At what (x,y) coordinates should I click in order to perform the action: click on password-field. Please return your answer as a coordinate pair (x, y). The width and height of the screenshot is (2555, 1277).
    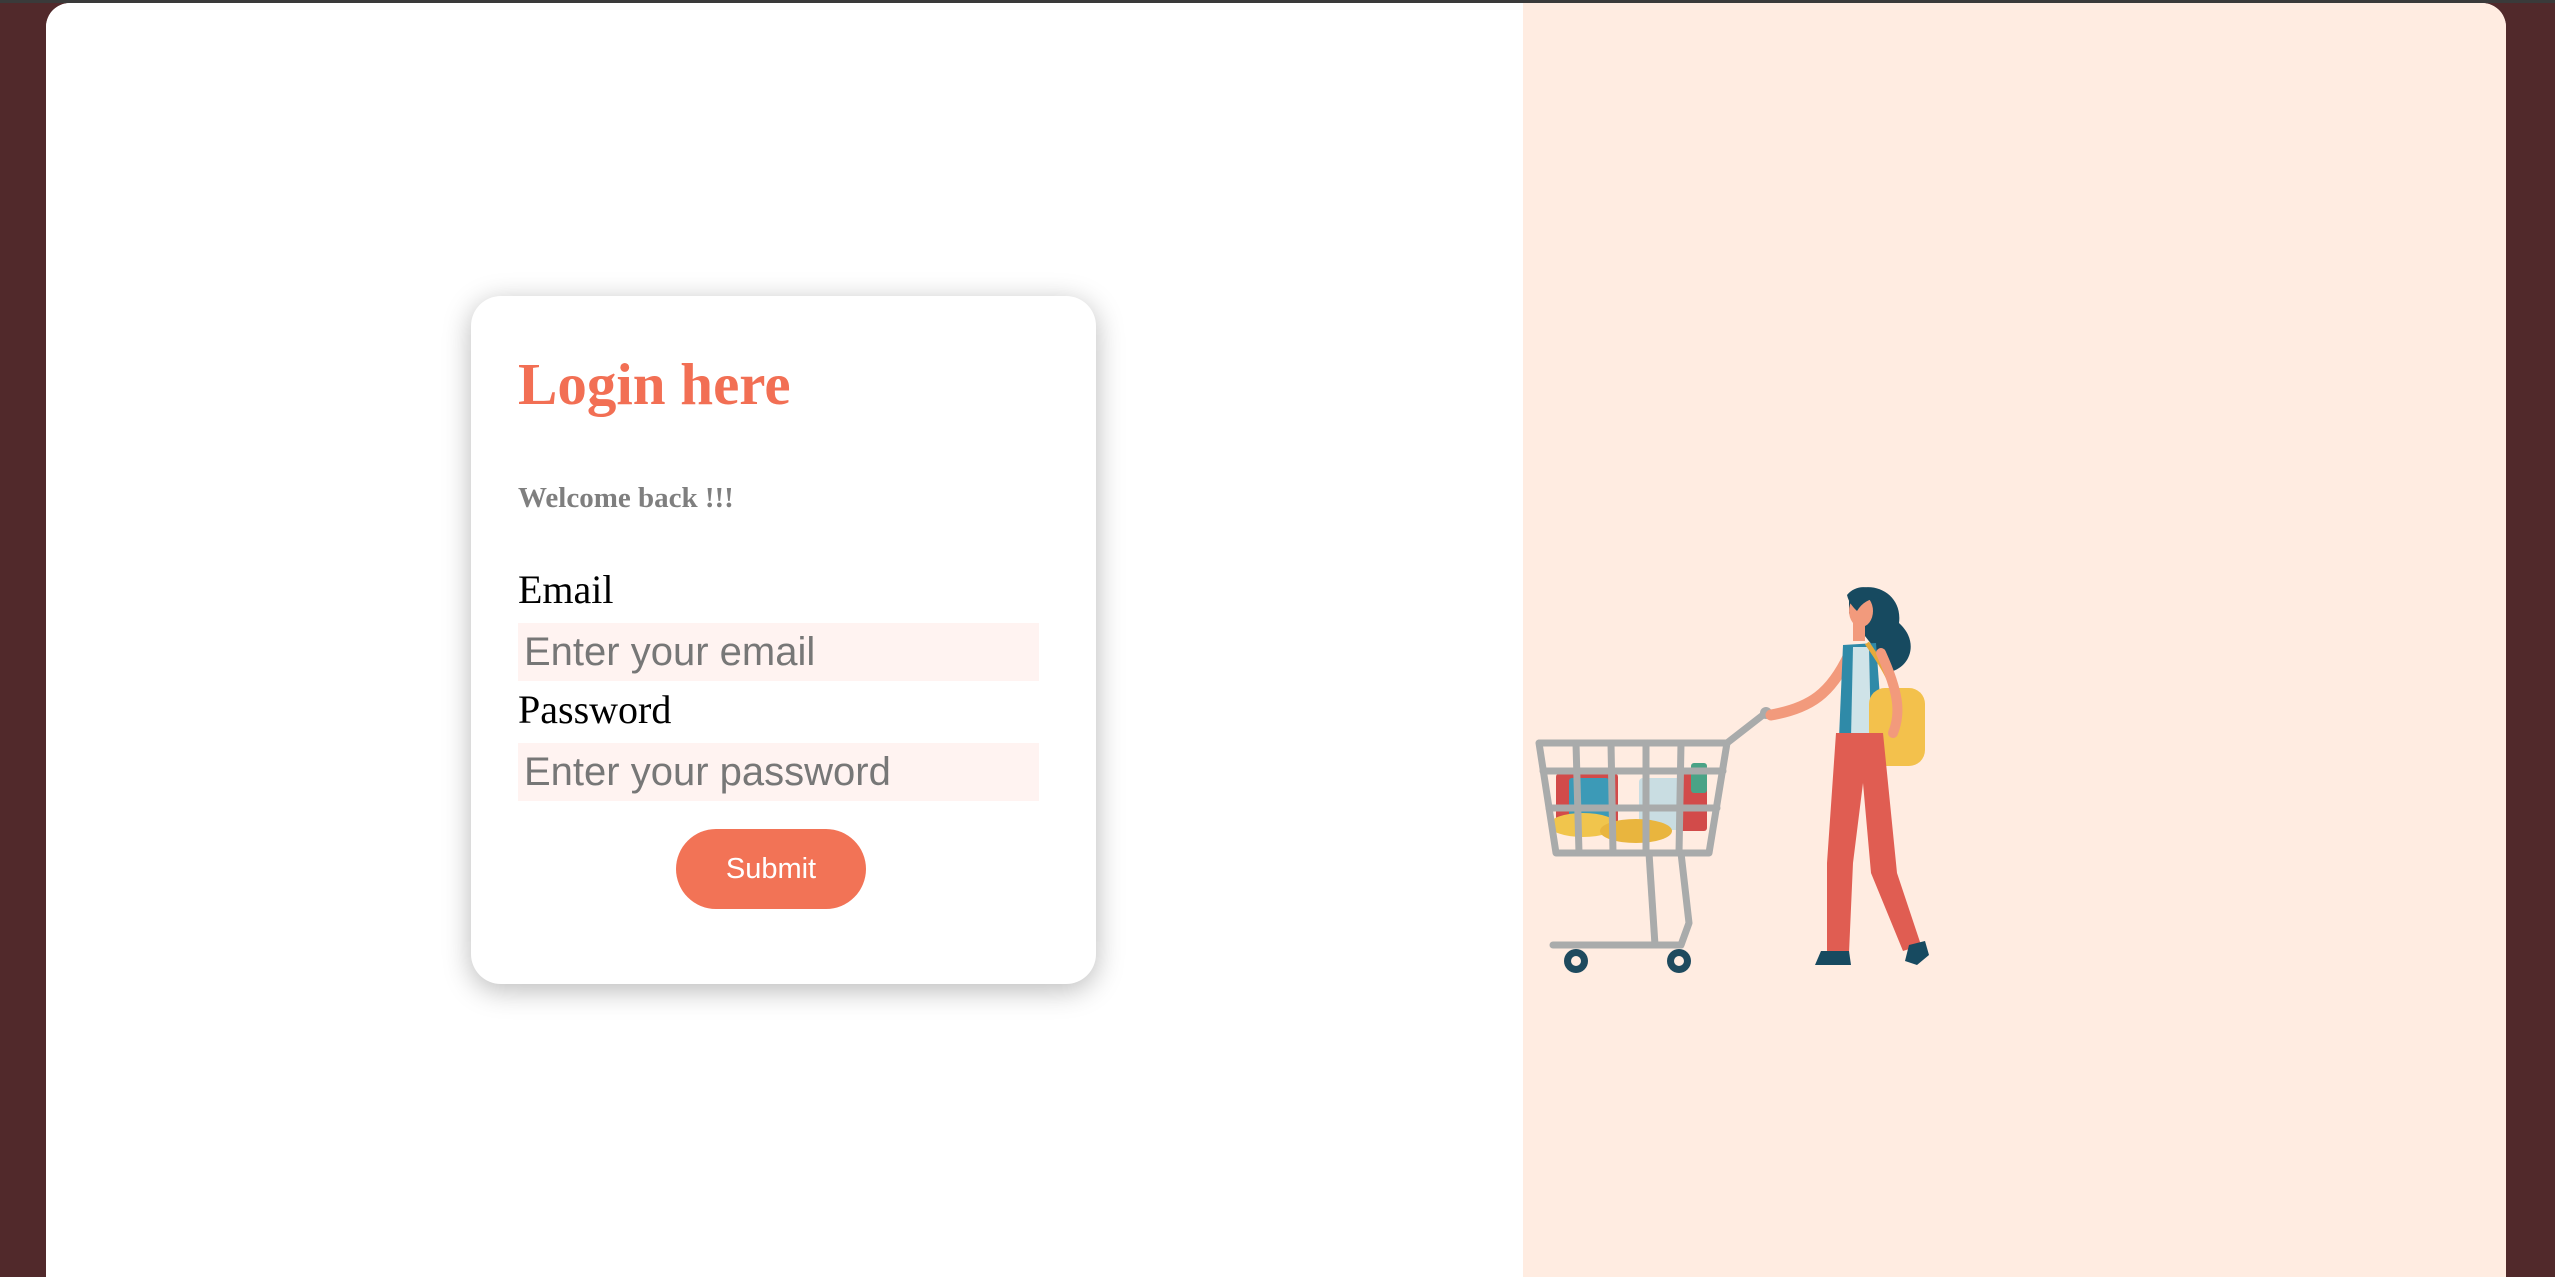
    Looking at the image, I should click on (778, 772).